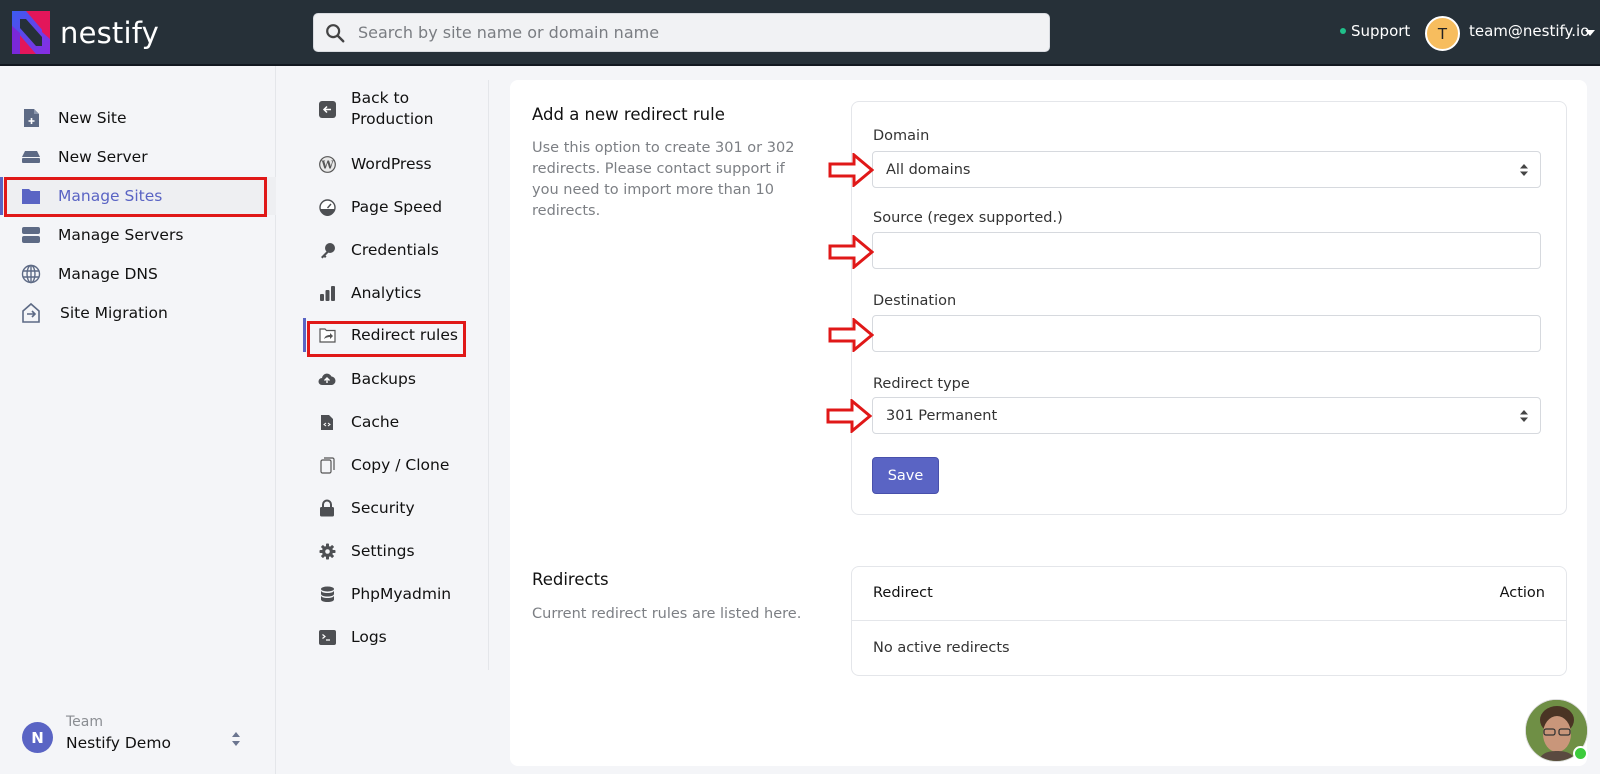 The image size is (1600, 774). I want to click on empty-state-text: No active redirects, so click(941, 648).